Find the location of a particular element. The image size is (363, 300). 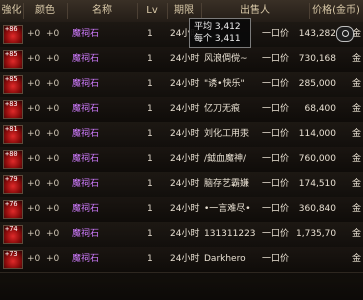

price-value: 143,282 is located at coordinates (317, 34).